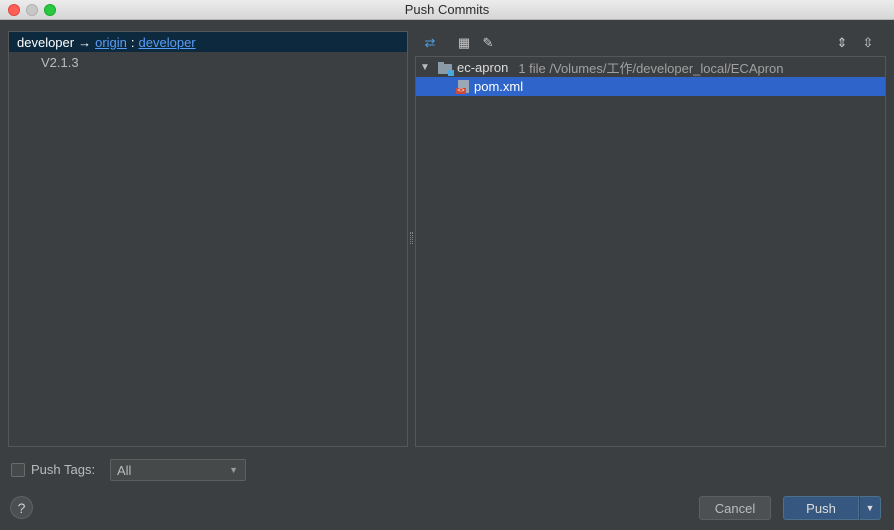  What do you see at coordinates (167, 42) in the screenshot?
I see `remote-branch-link: developer` at bounding box center [167, 42].